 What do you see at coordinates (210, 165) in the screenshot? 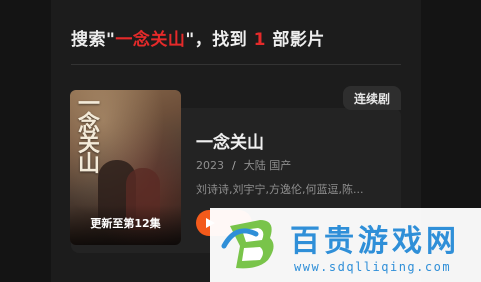
I see `release-year: 2023` at bounding box center [210, 165].